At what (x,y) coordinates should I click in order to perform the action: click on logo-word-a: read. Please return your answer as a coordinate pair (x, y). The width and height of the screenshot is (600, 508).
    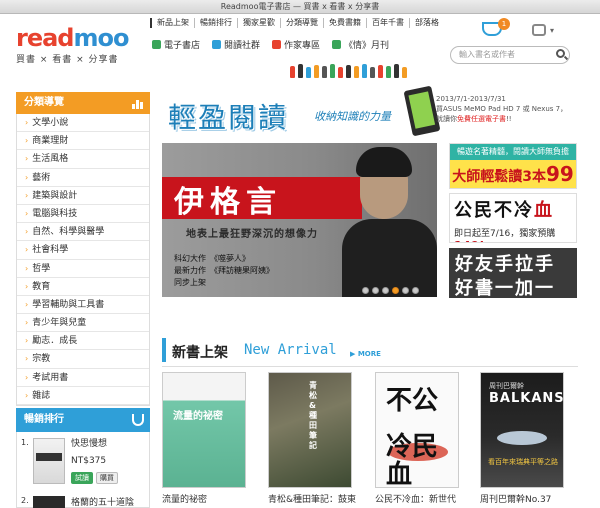
    Looking at the image, I should click on (45, 38).